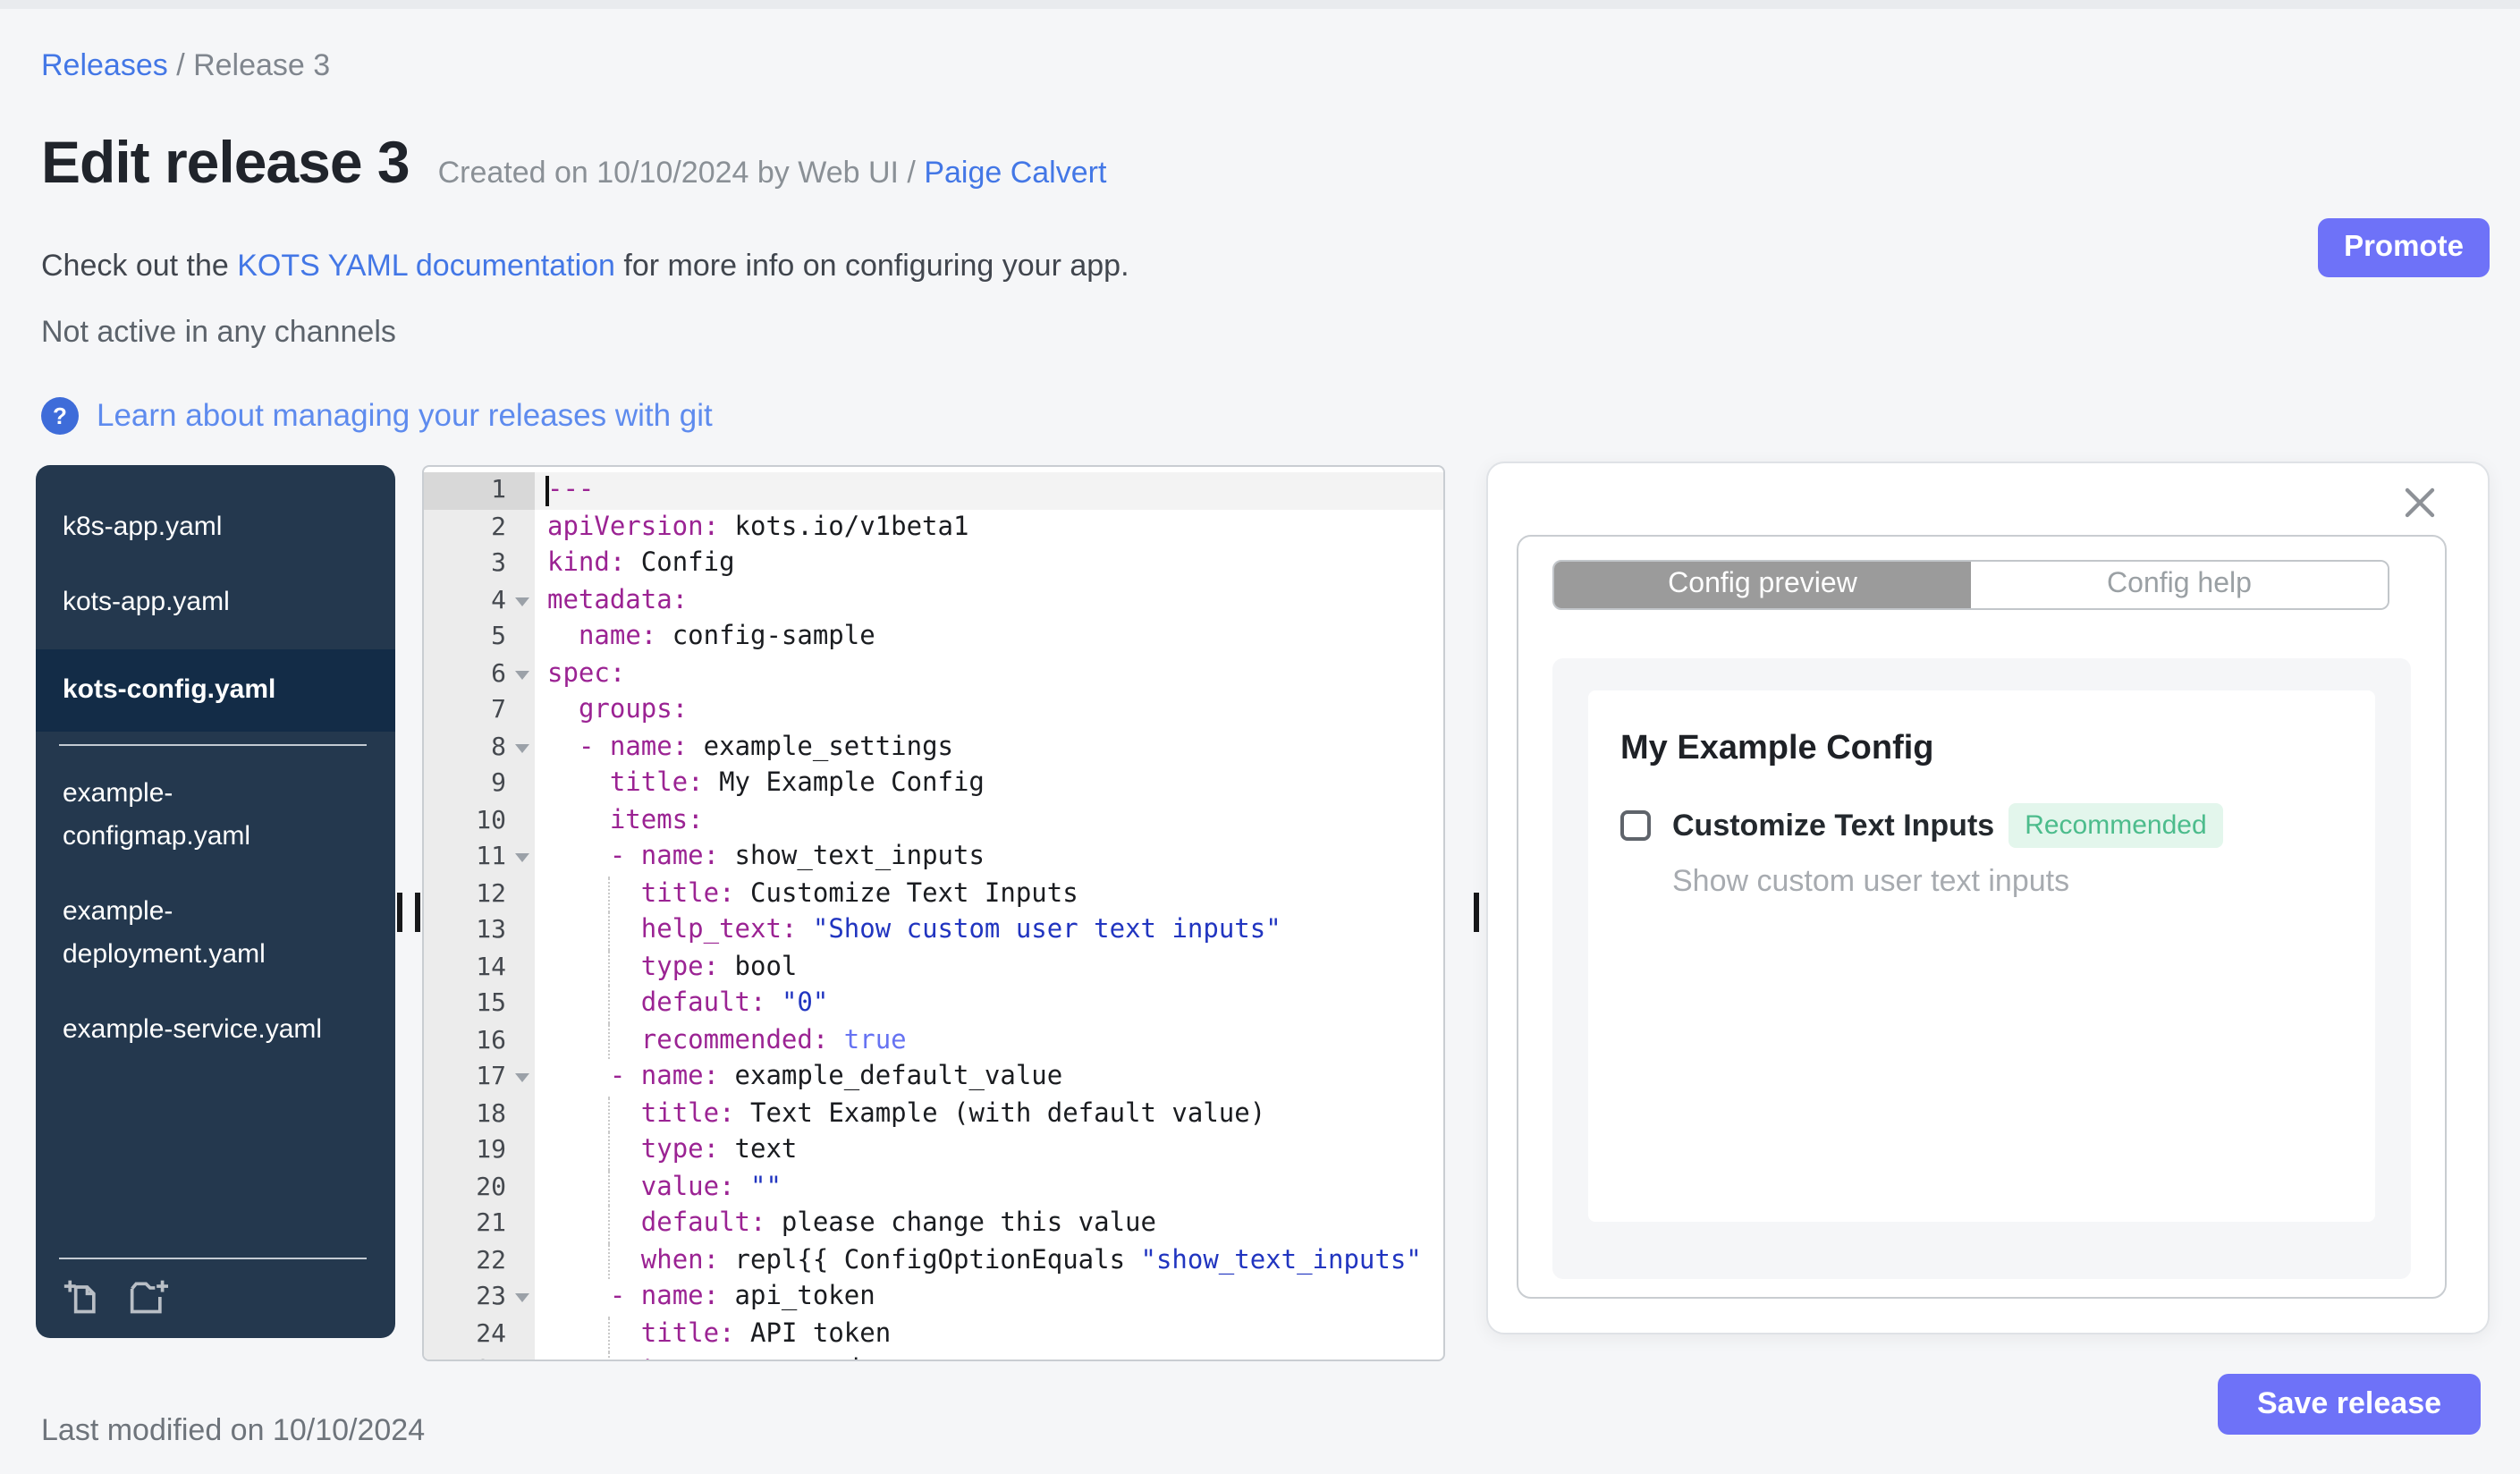 The width and height of the screenshot is (2520, 1474). I want to click on code-line: 25 type: password, so click(933, 1356).